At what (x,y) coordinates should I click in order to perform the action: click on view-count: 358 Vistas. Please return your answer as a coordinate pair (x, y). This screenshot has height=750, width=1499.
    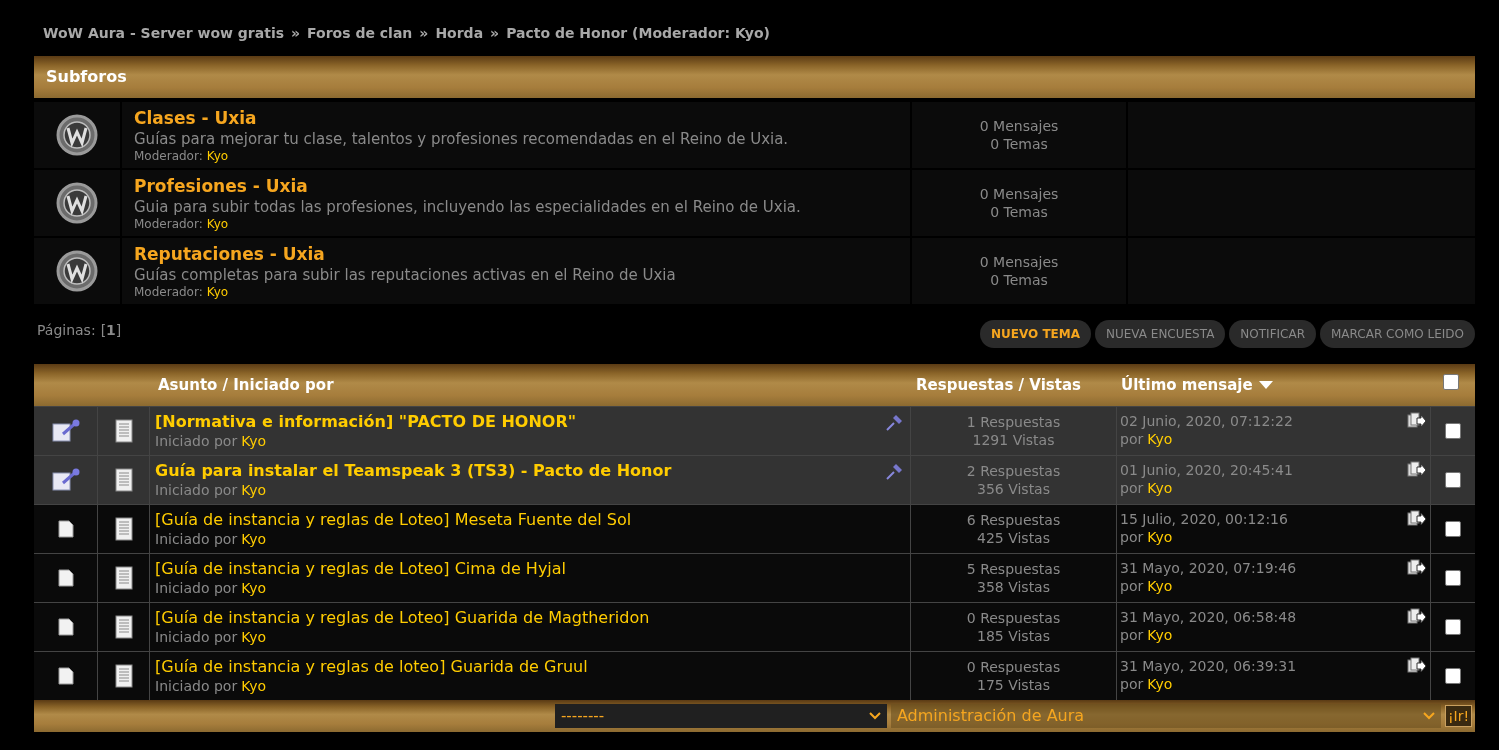
    Looking at the image, I should click on (1013, 587).